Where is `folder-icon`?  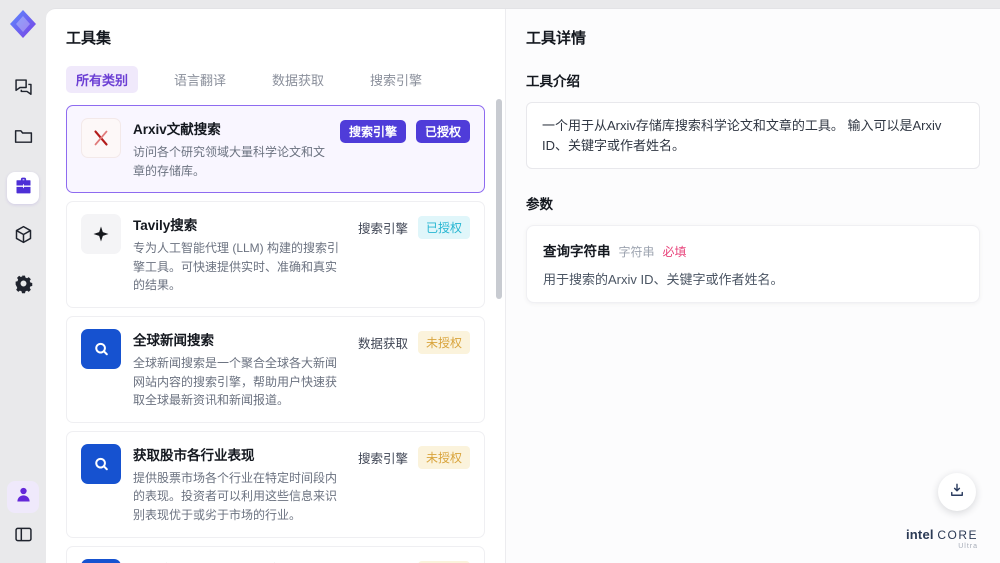
folder-icon is located at coordinates (23, 139).